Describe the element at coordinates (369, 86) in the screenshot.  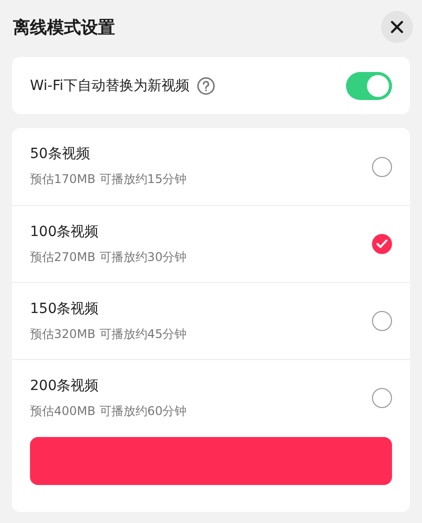
I see `toggle-switch` at that location.